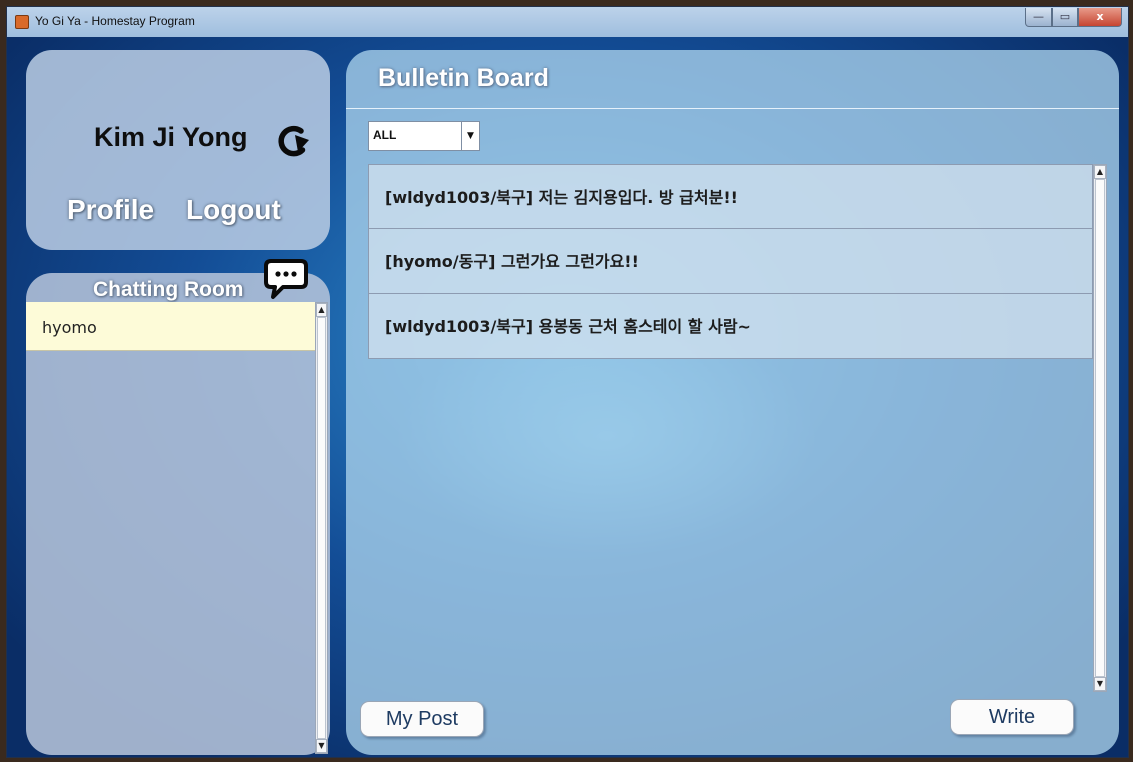 The width and height of the screenshot is (1133, 762). What do you see at coordinates (171, 137) in the screenshot?
I see `user-name: Kim Ji Yong` at bounding box center [171, 137].